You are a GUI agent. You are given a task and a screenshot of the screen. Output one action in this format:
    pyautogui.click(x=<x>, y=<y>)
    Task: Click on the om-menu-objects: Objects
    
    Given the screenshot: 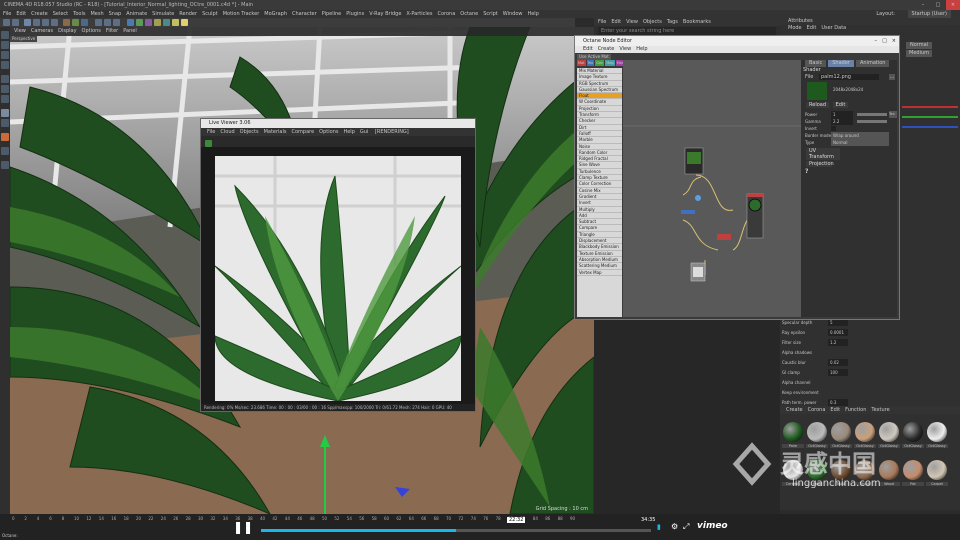 What is the action you would take?
    pyautogui.click(x=652, y=22)
    